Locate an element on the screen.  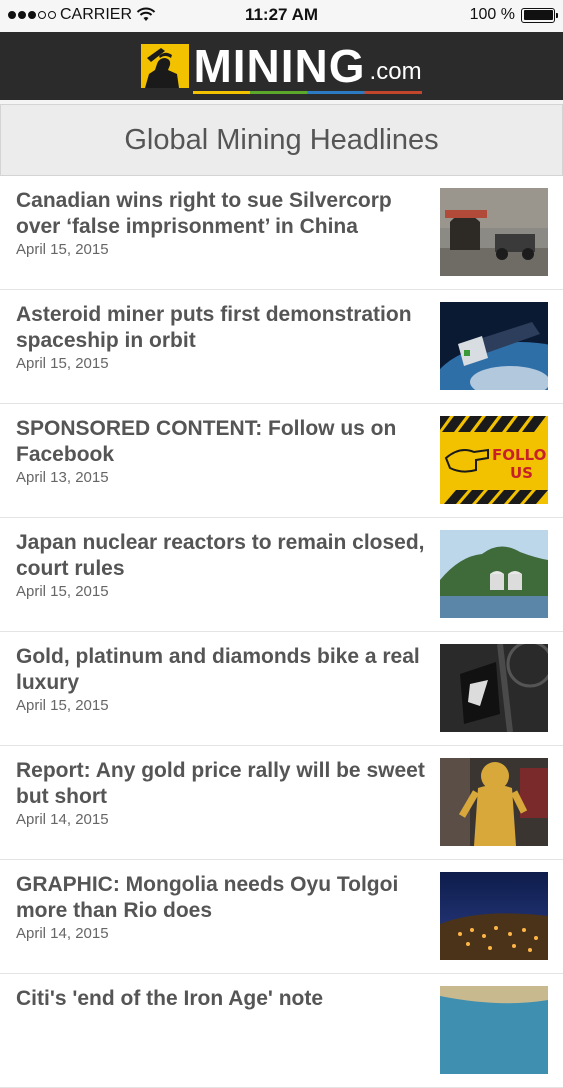
article-headline: Citi's 'end of the Iron Age' note is located at coordinates (221, 999).